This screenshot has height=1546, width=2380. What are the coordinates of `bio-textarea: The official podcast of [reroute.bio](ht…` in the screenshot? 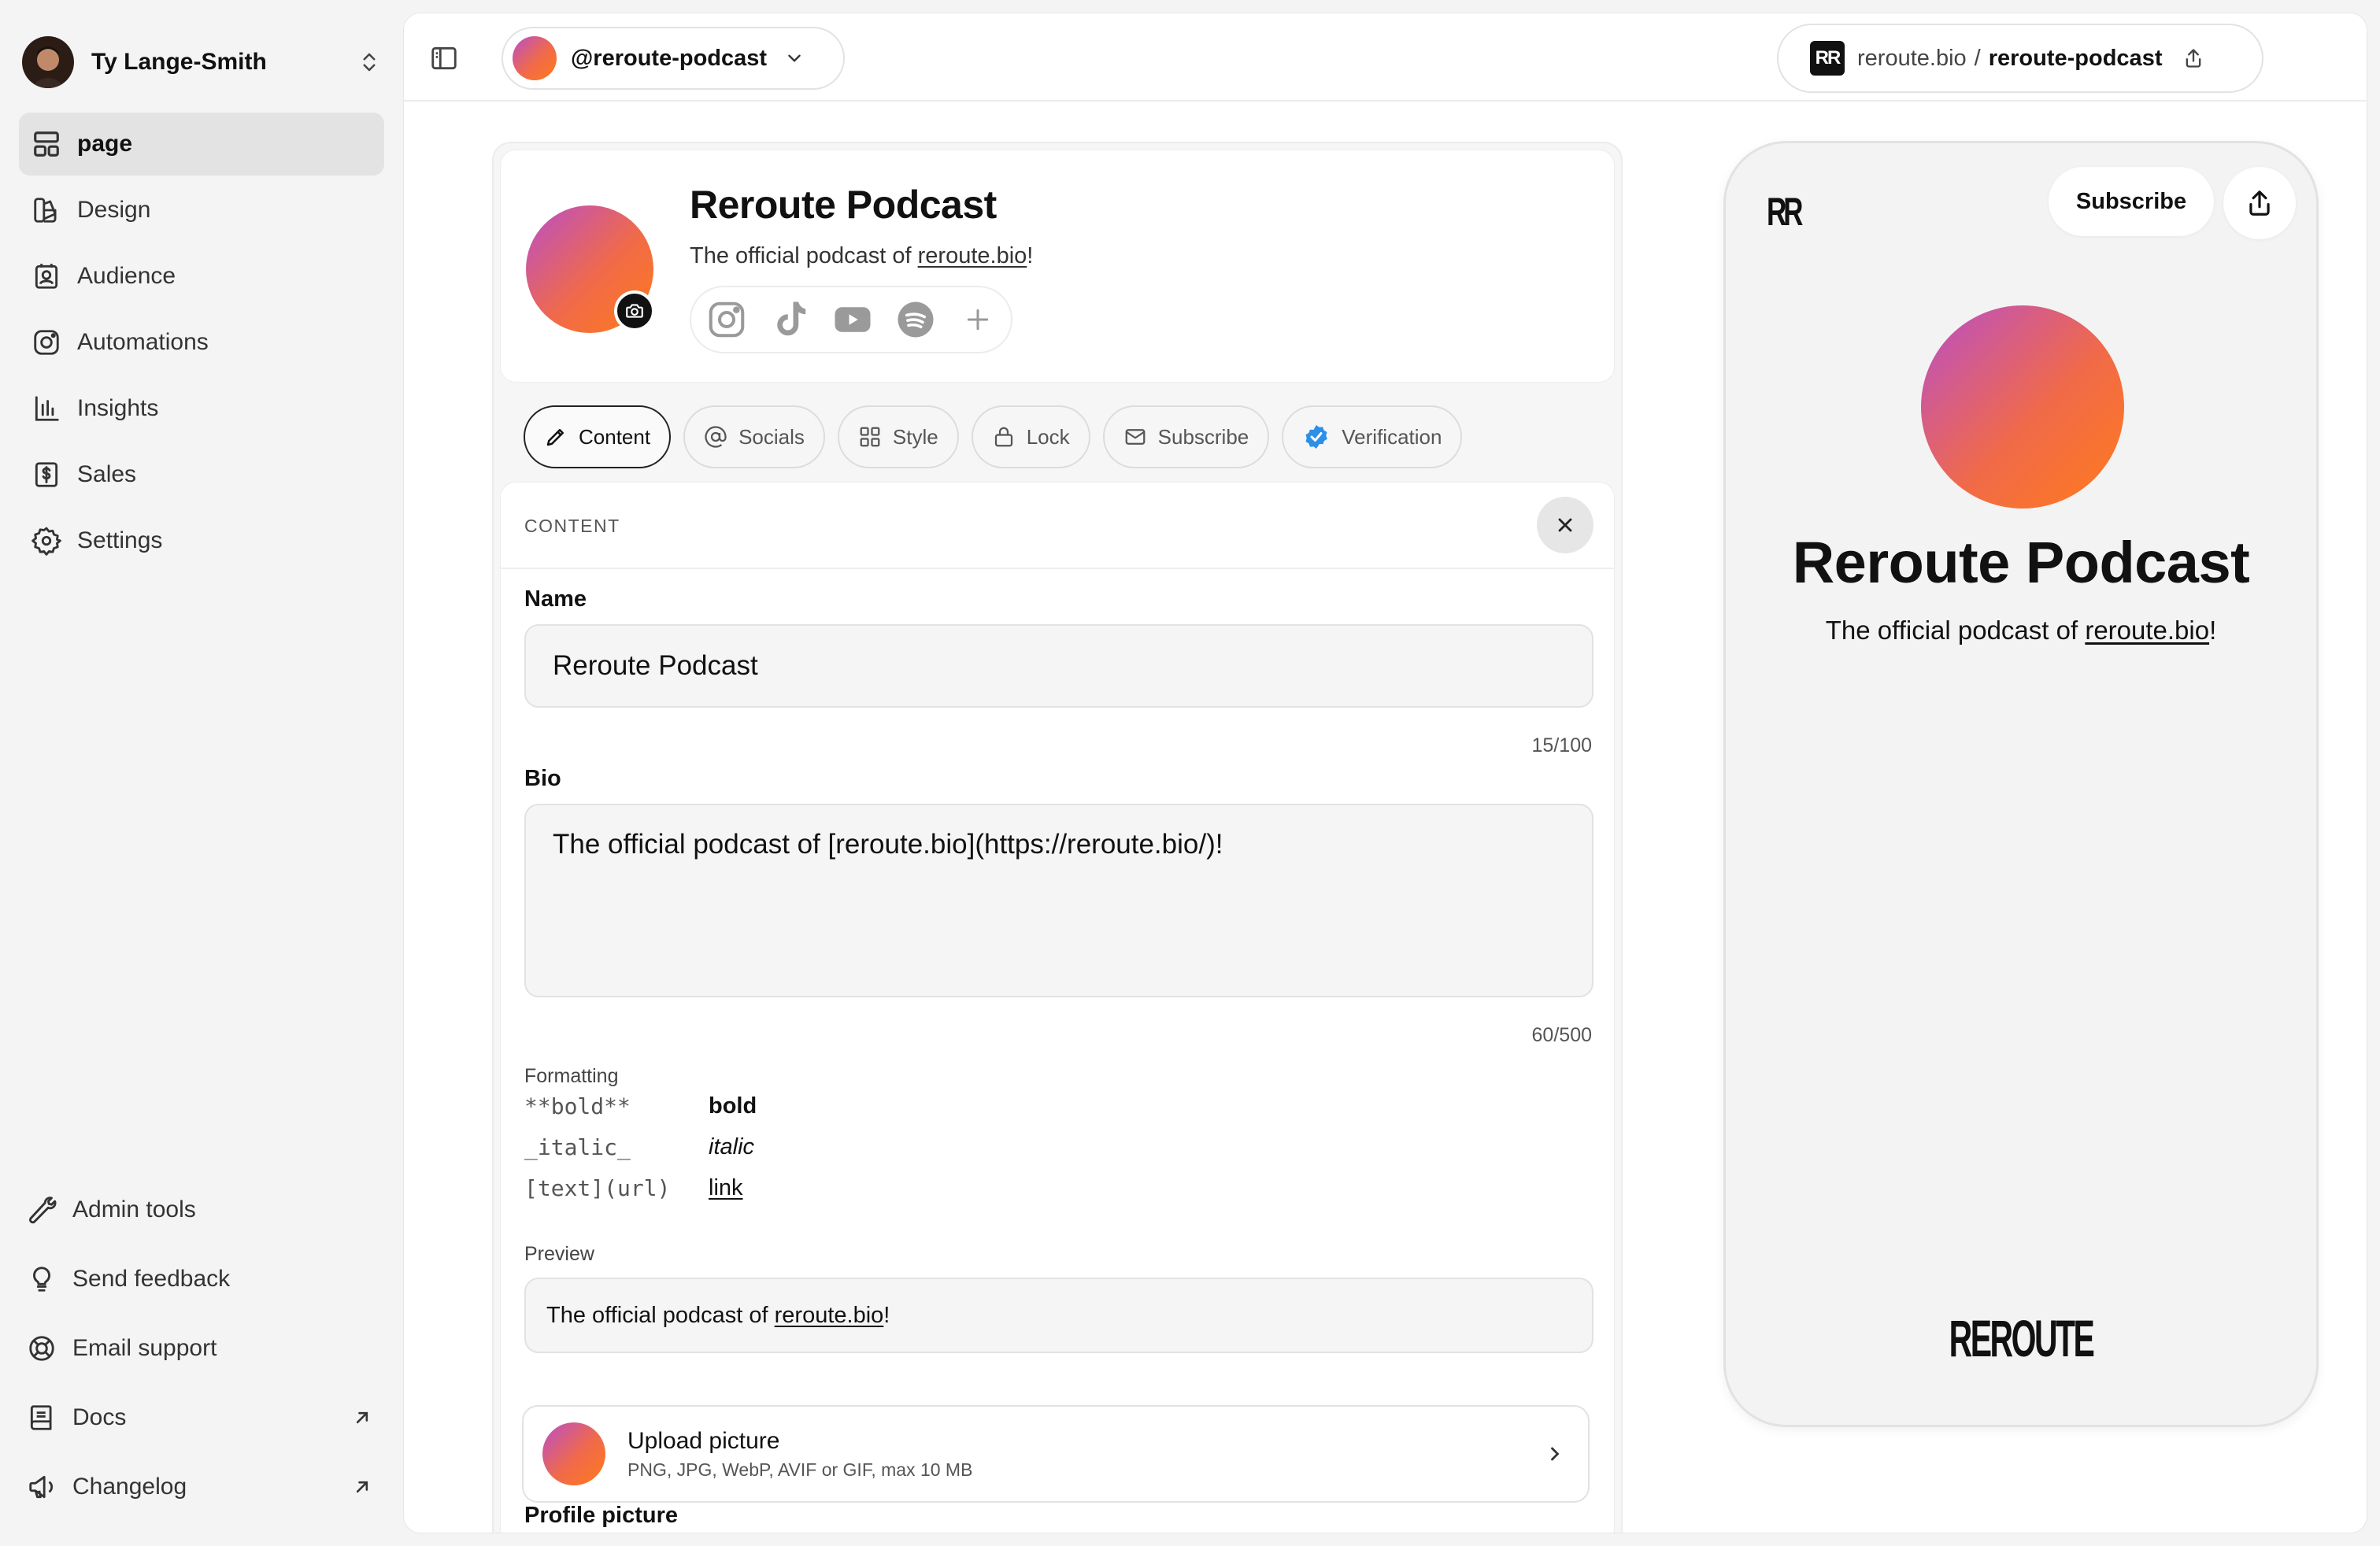 It's located at (1058, 900).